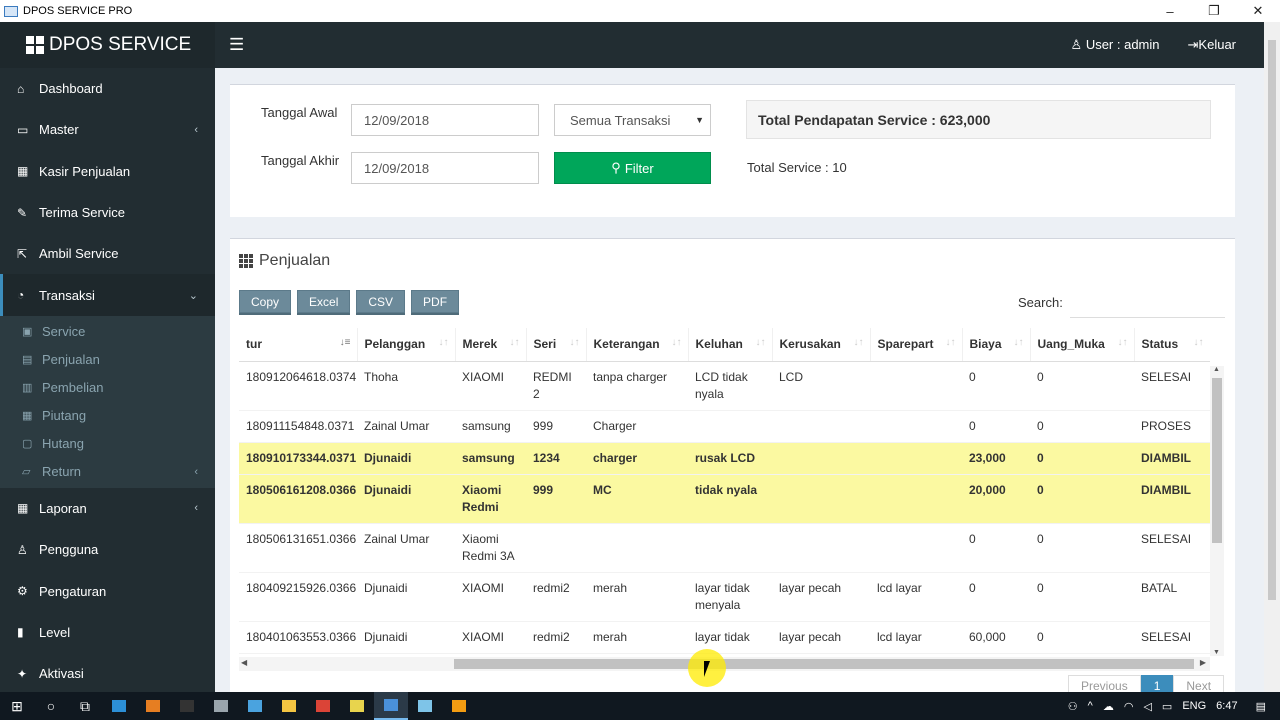  Describe the element at coordinates (55, 632) in the screenshot. I see `sidebar-item-label: Level` at that location.